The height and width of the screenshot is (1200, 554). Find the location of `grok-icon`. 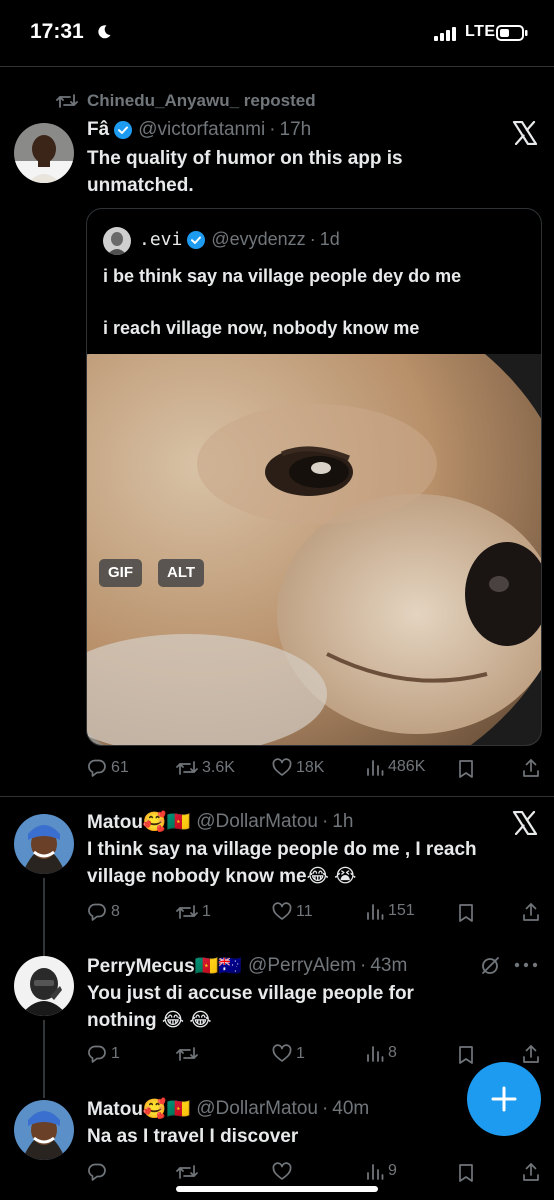

grok-icon is located at coordinates (490, 966).